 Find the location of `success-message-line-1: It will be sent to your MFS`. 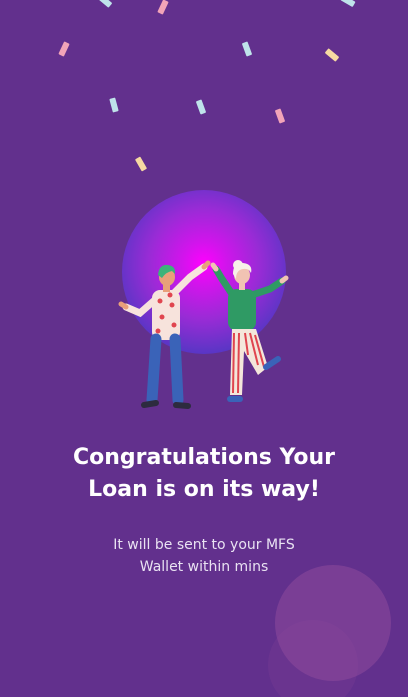

success-message-line-1: It will be sent to your MFS is located at coordinates (204, 545).